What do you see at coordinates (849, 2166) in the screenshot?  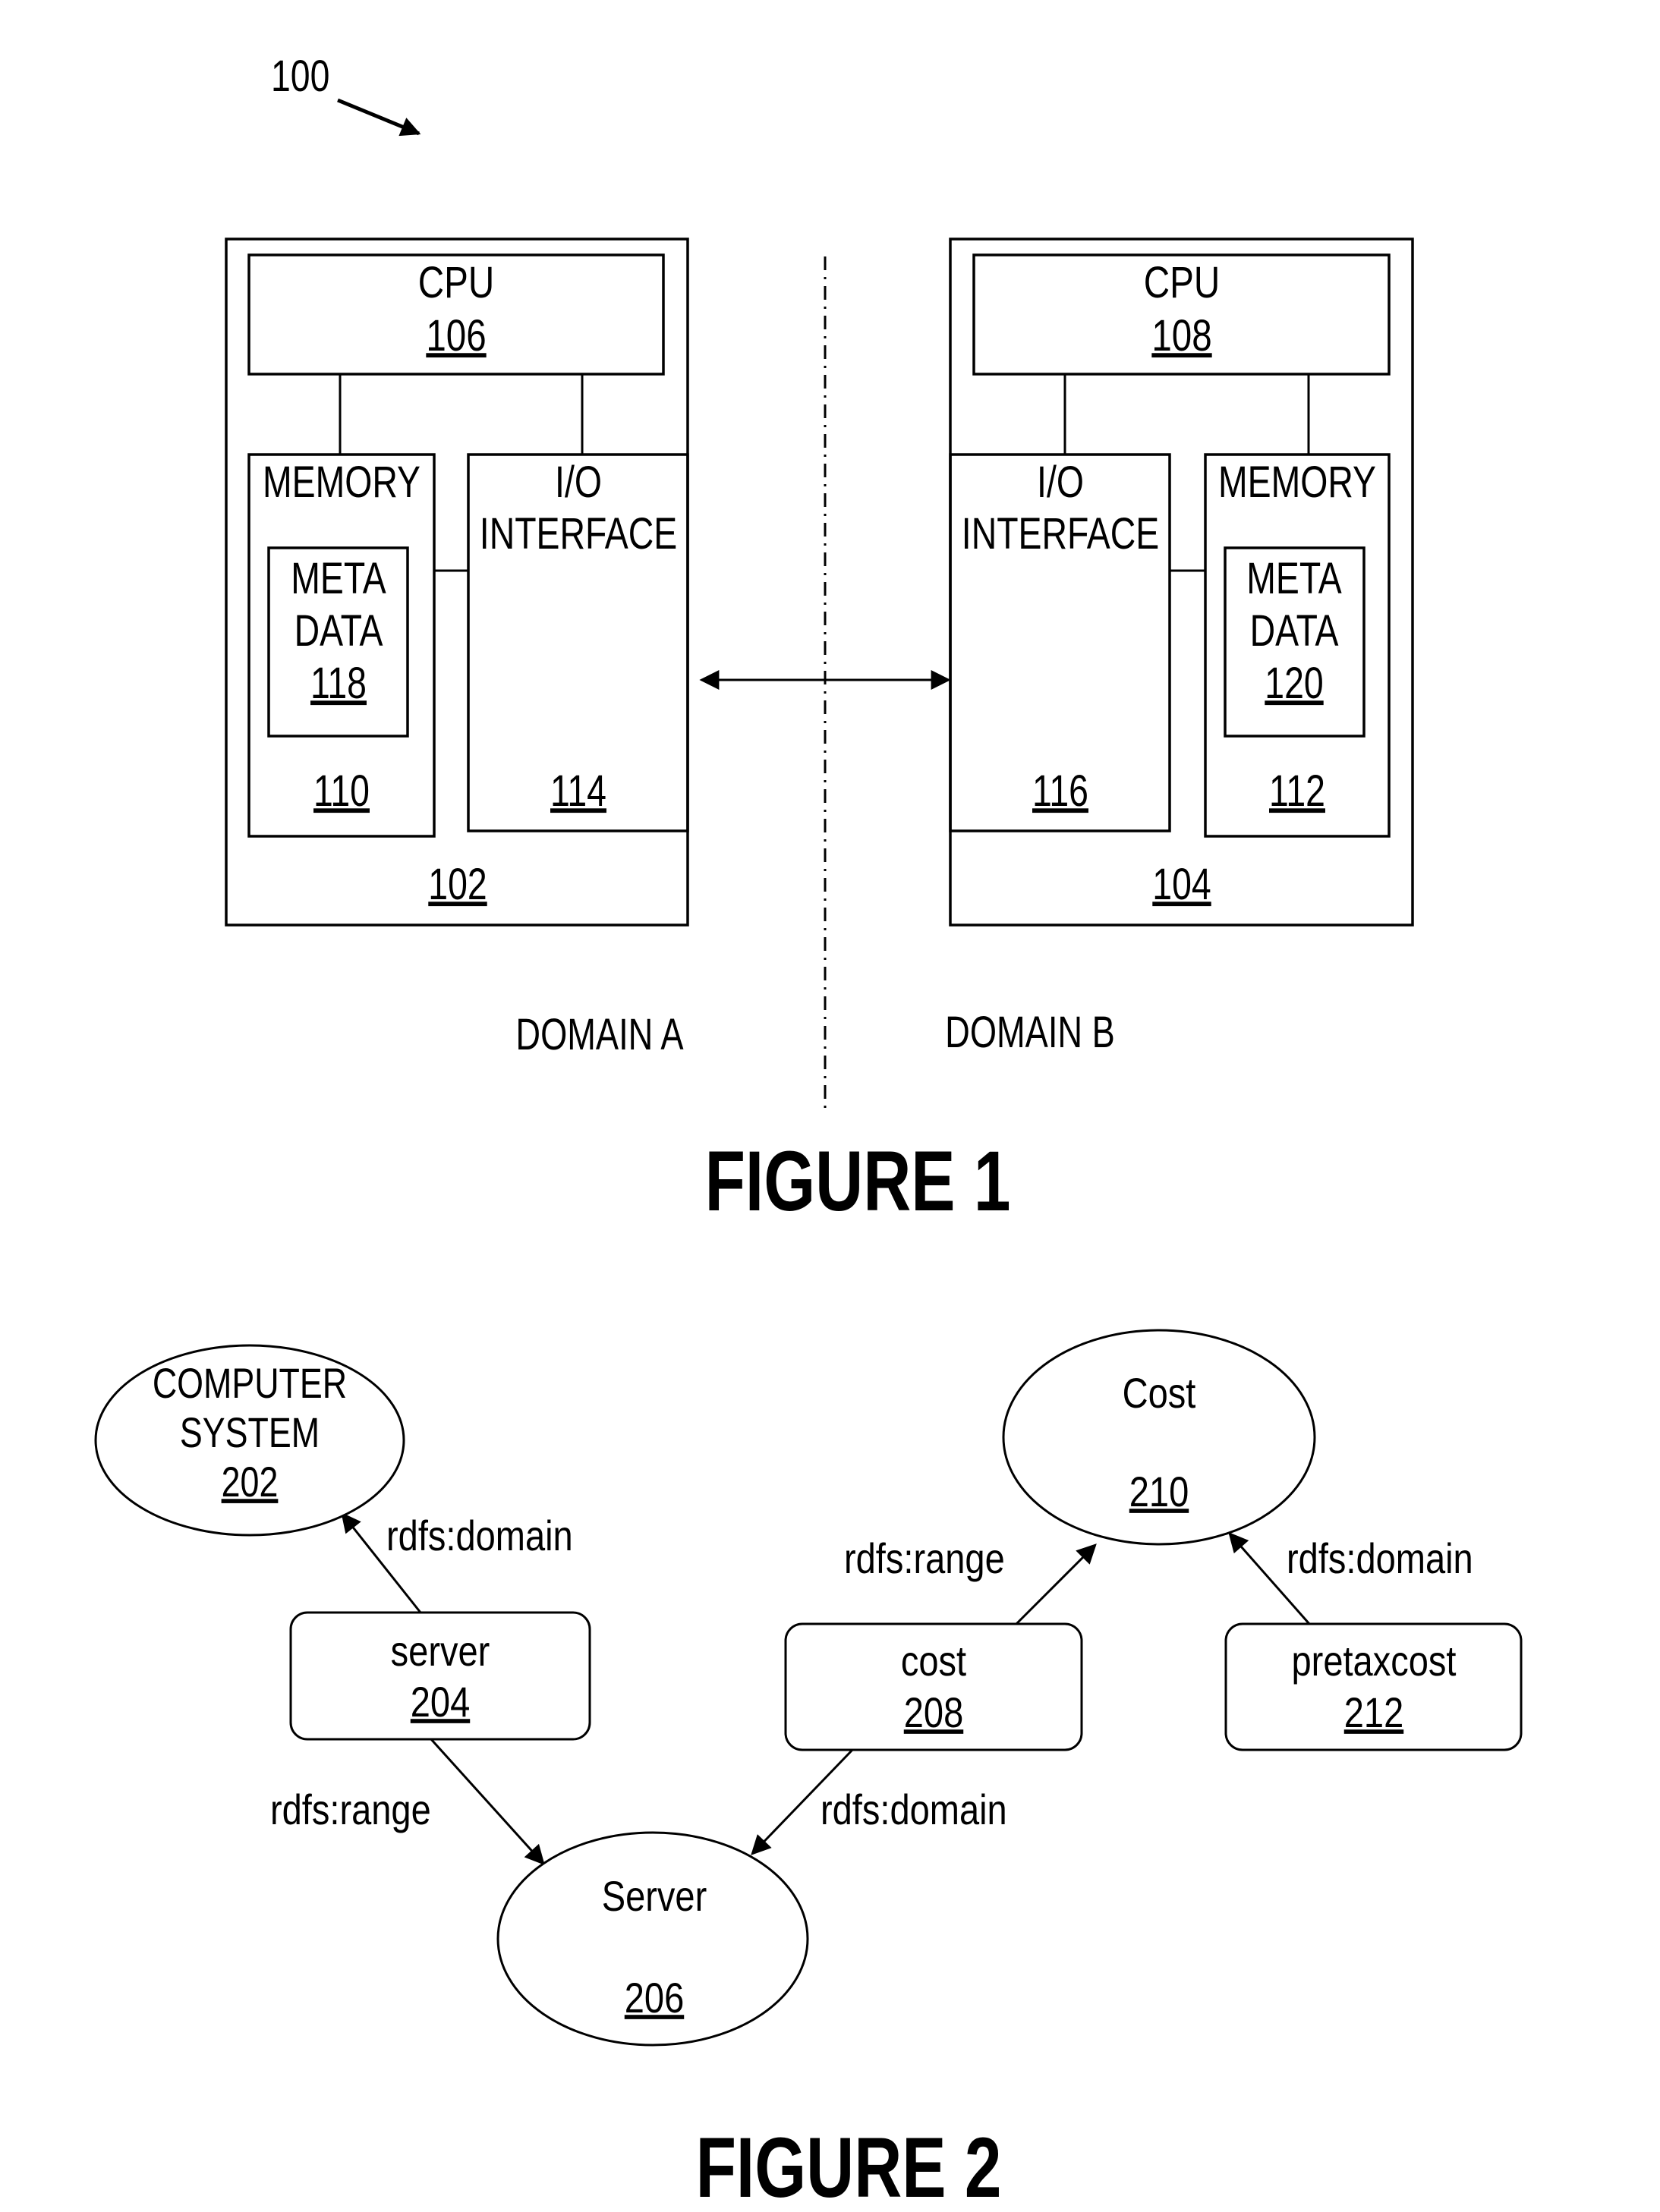 I see `figure-2-title: FIGURE 2` at bounding box center [849, 2166].